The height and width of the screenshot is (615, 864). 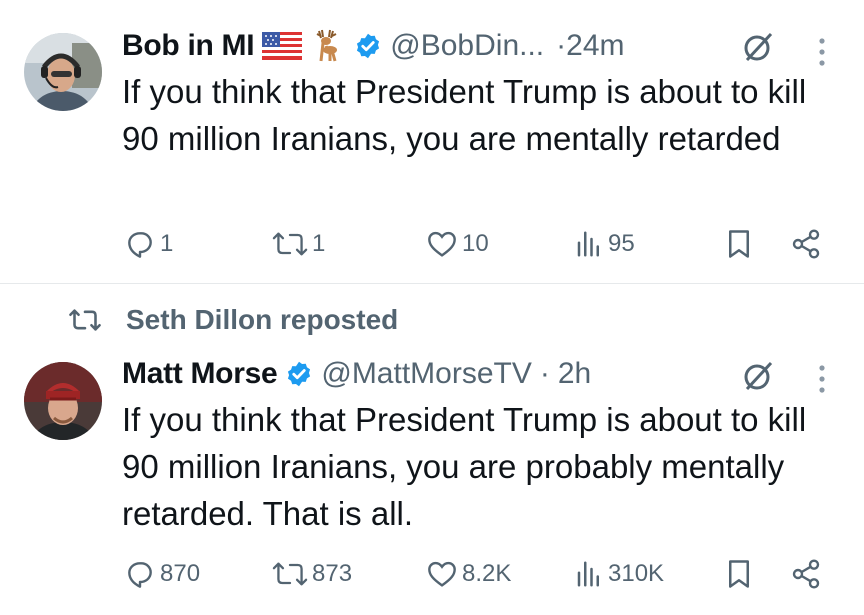 I want to click on repost-button: 873, so click(x=312, y=574).